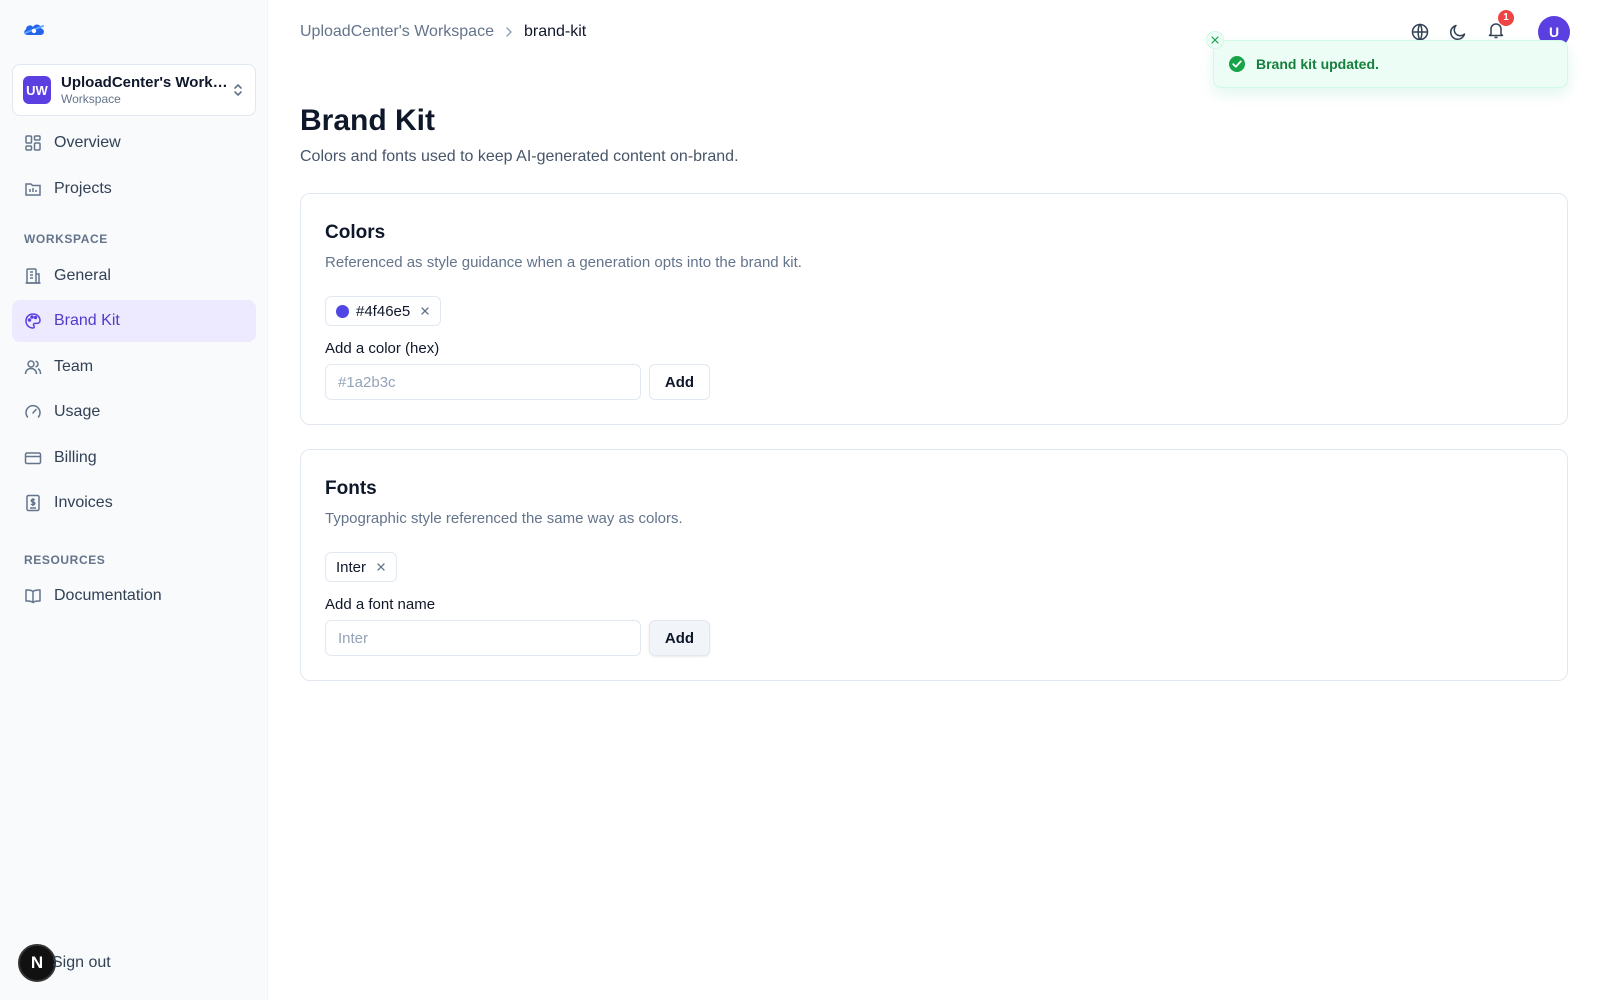 The height and width of the screenshot is (1000, 1600). What do you see at coordinates (367, 120) in the screenshot?
I see `page-title: Brand Kit` at bounding box center [367, 120].